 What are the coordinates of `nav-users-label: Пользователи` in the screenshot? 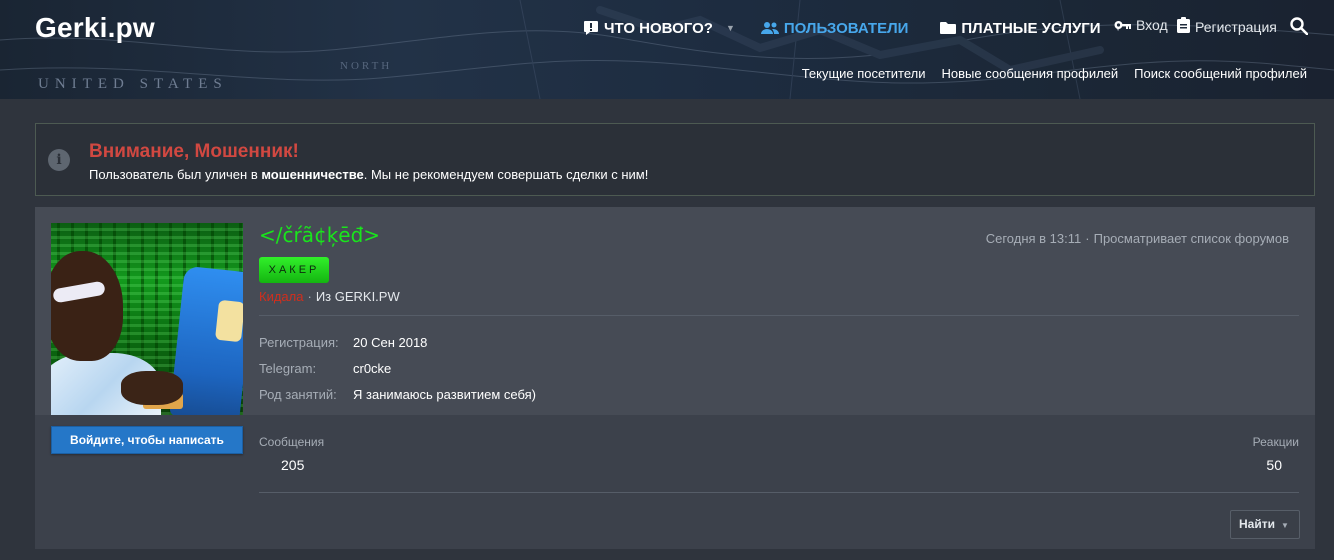 It's located at (846, 28).